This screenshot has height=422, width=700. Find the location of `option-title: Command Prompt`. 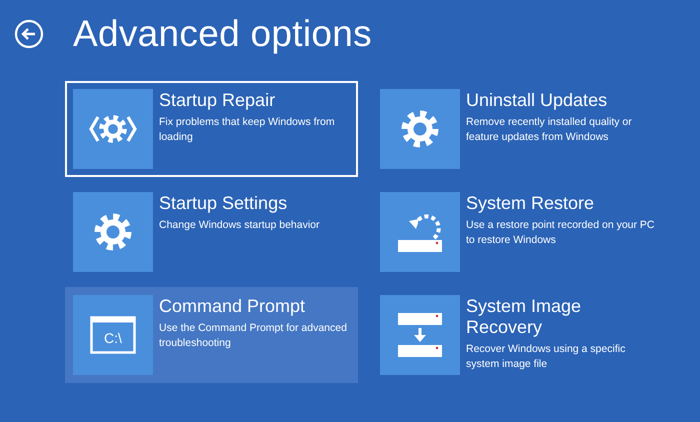

option-title: Command Prompt is located at coordinates (232, 306).